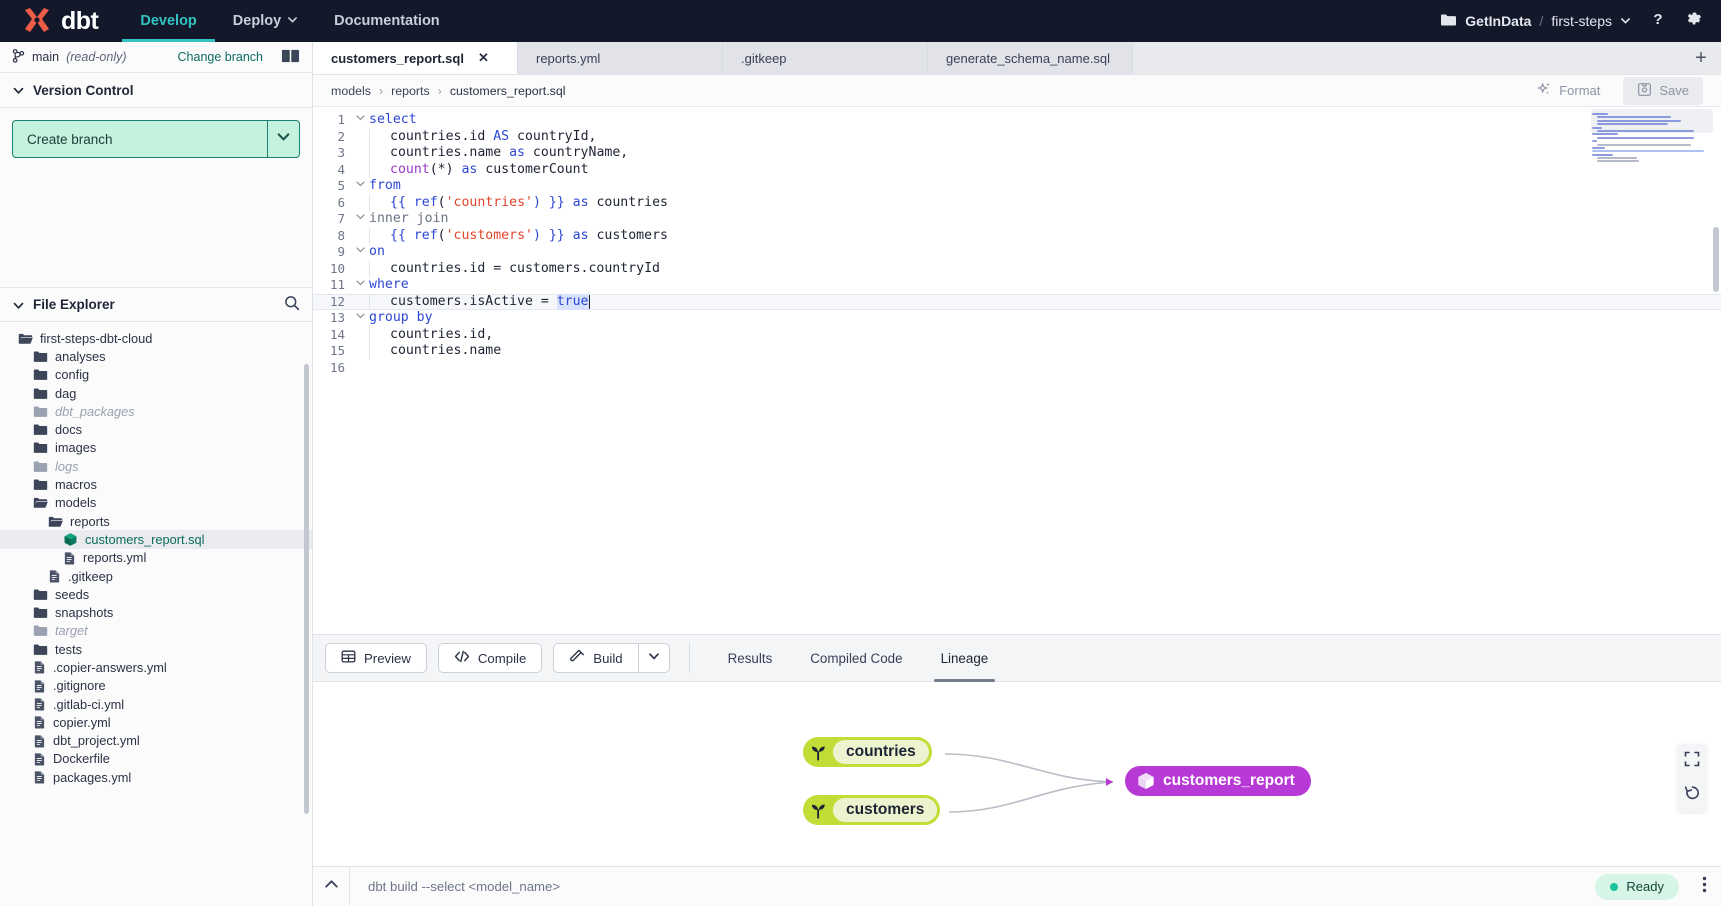 This screenshot has width=1721, height=906. I want to click on command-input: dbt build --select <model_name>, so click(972, 886).